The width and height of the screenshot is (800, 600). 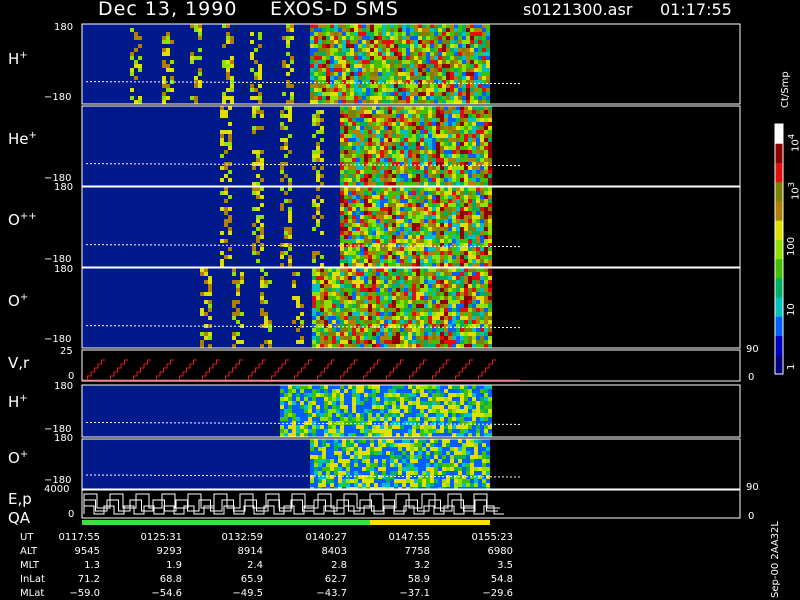 I want to click on tick-ep-top: 4000, so click(x=57, y=489).